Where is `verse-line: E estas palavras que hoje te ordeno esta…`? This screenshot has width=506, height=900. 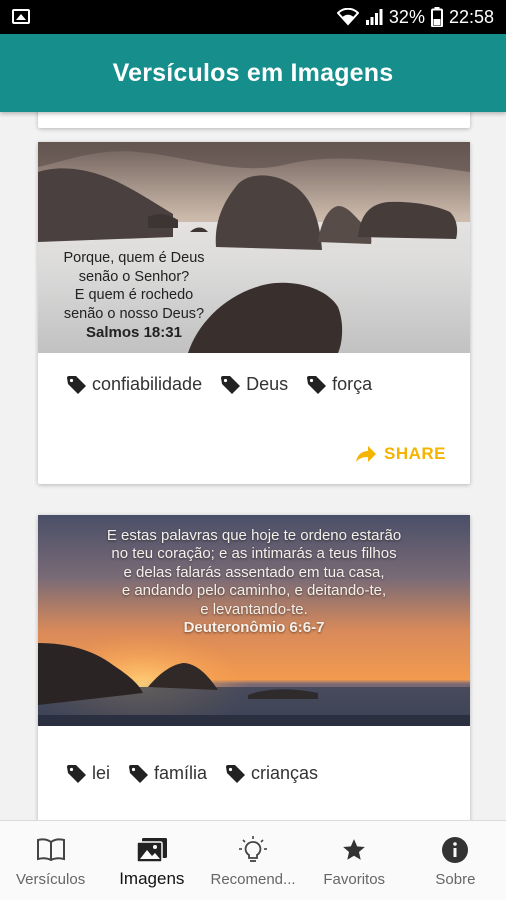 verse-line: E estas palavras que hoje te ordeno esta… is located at coordinates (254, 535).